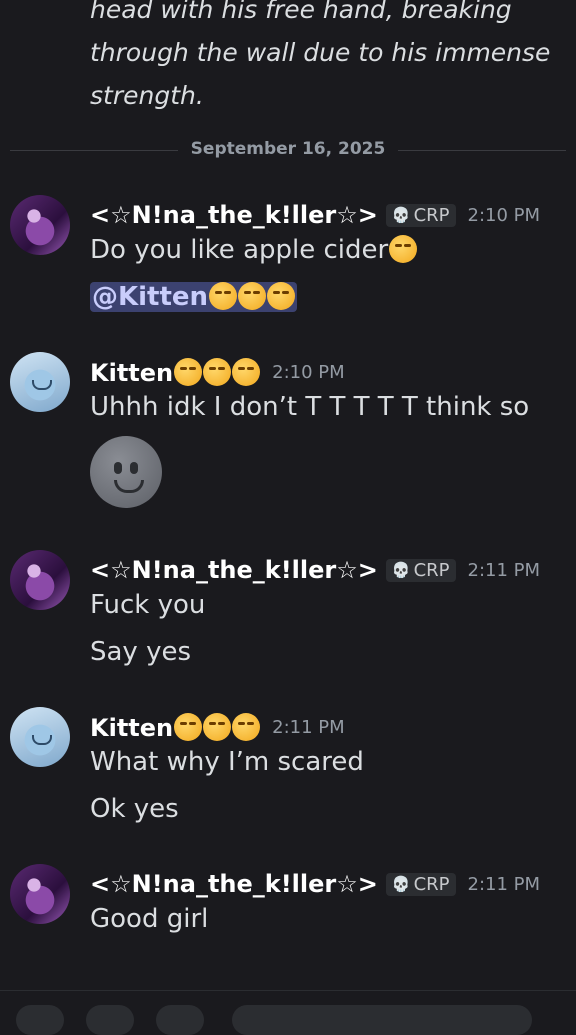 The image size is (576, 1035). What do you see at coordinates (126, 472) in the screenshot?
I see `smile-emoji` at bounding box center [126, 472].